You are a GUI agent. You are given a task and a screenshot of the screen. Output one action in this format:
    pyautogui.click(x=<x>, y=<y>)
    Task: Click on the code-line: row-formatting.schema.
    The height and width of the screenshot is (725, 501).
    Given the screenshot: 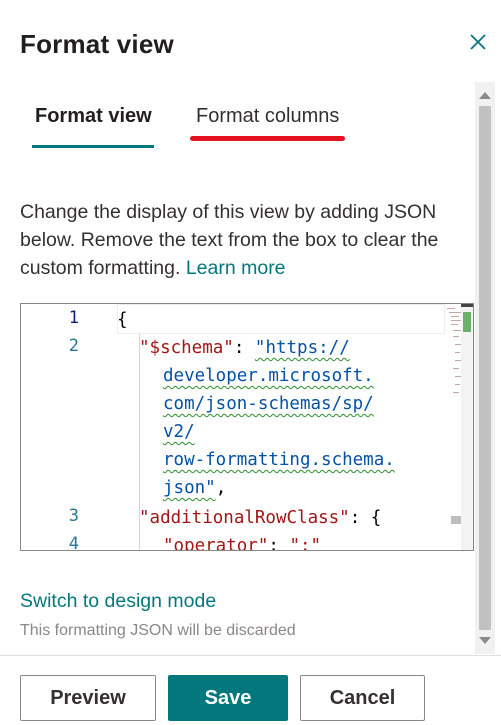 What is the action you would take?
    pyautogui.click(x=279, y=460)
    